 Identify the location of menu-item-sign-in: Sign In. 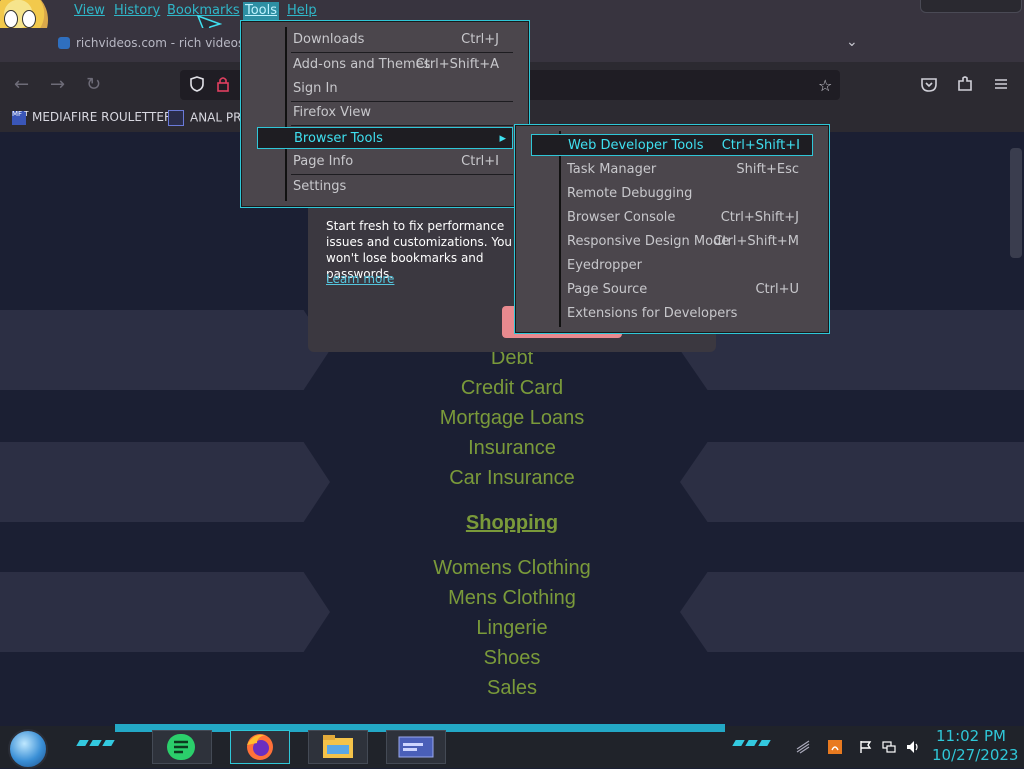
(396, 89).